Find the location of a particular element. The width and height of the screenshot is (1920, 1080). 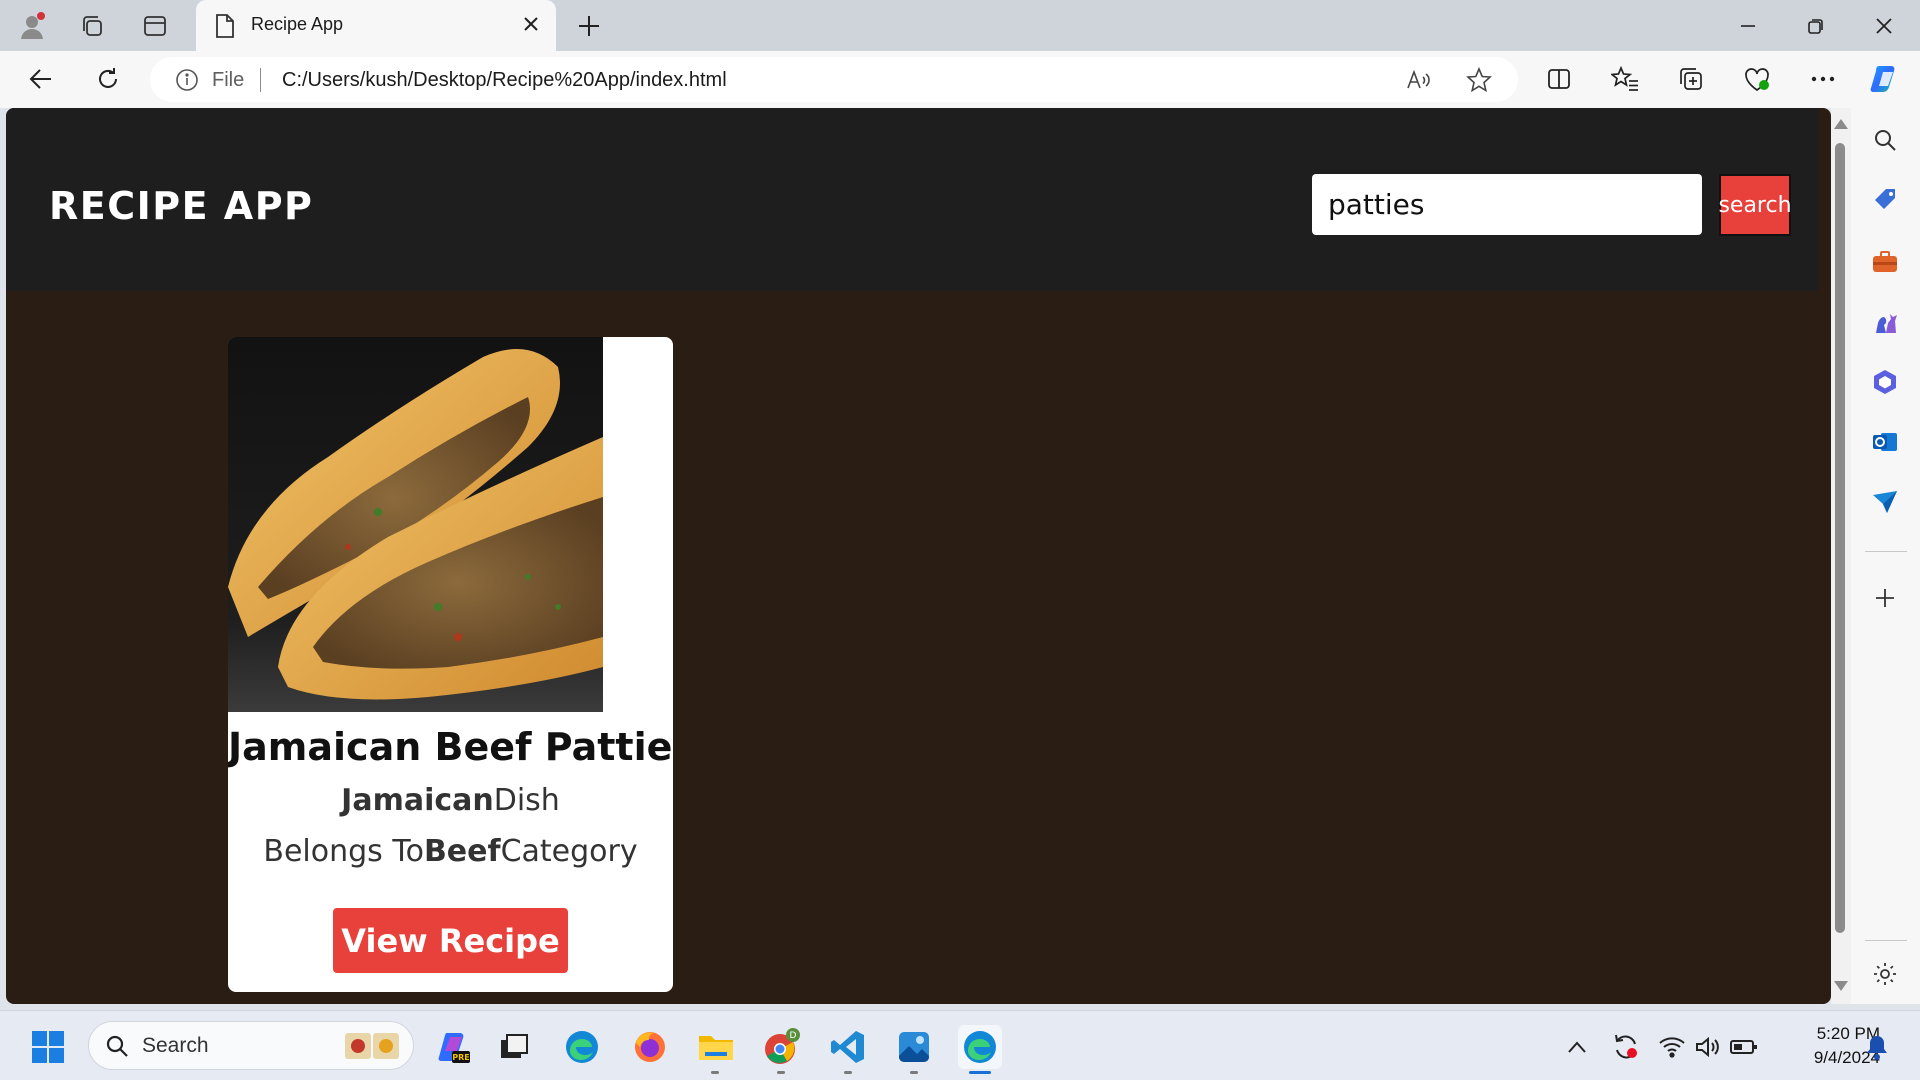

recipe-area: JamaicanDish is located at coordinates (450, 800).